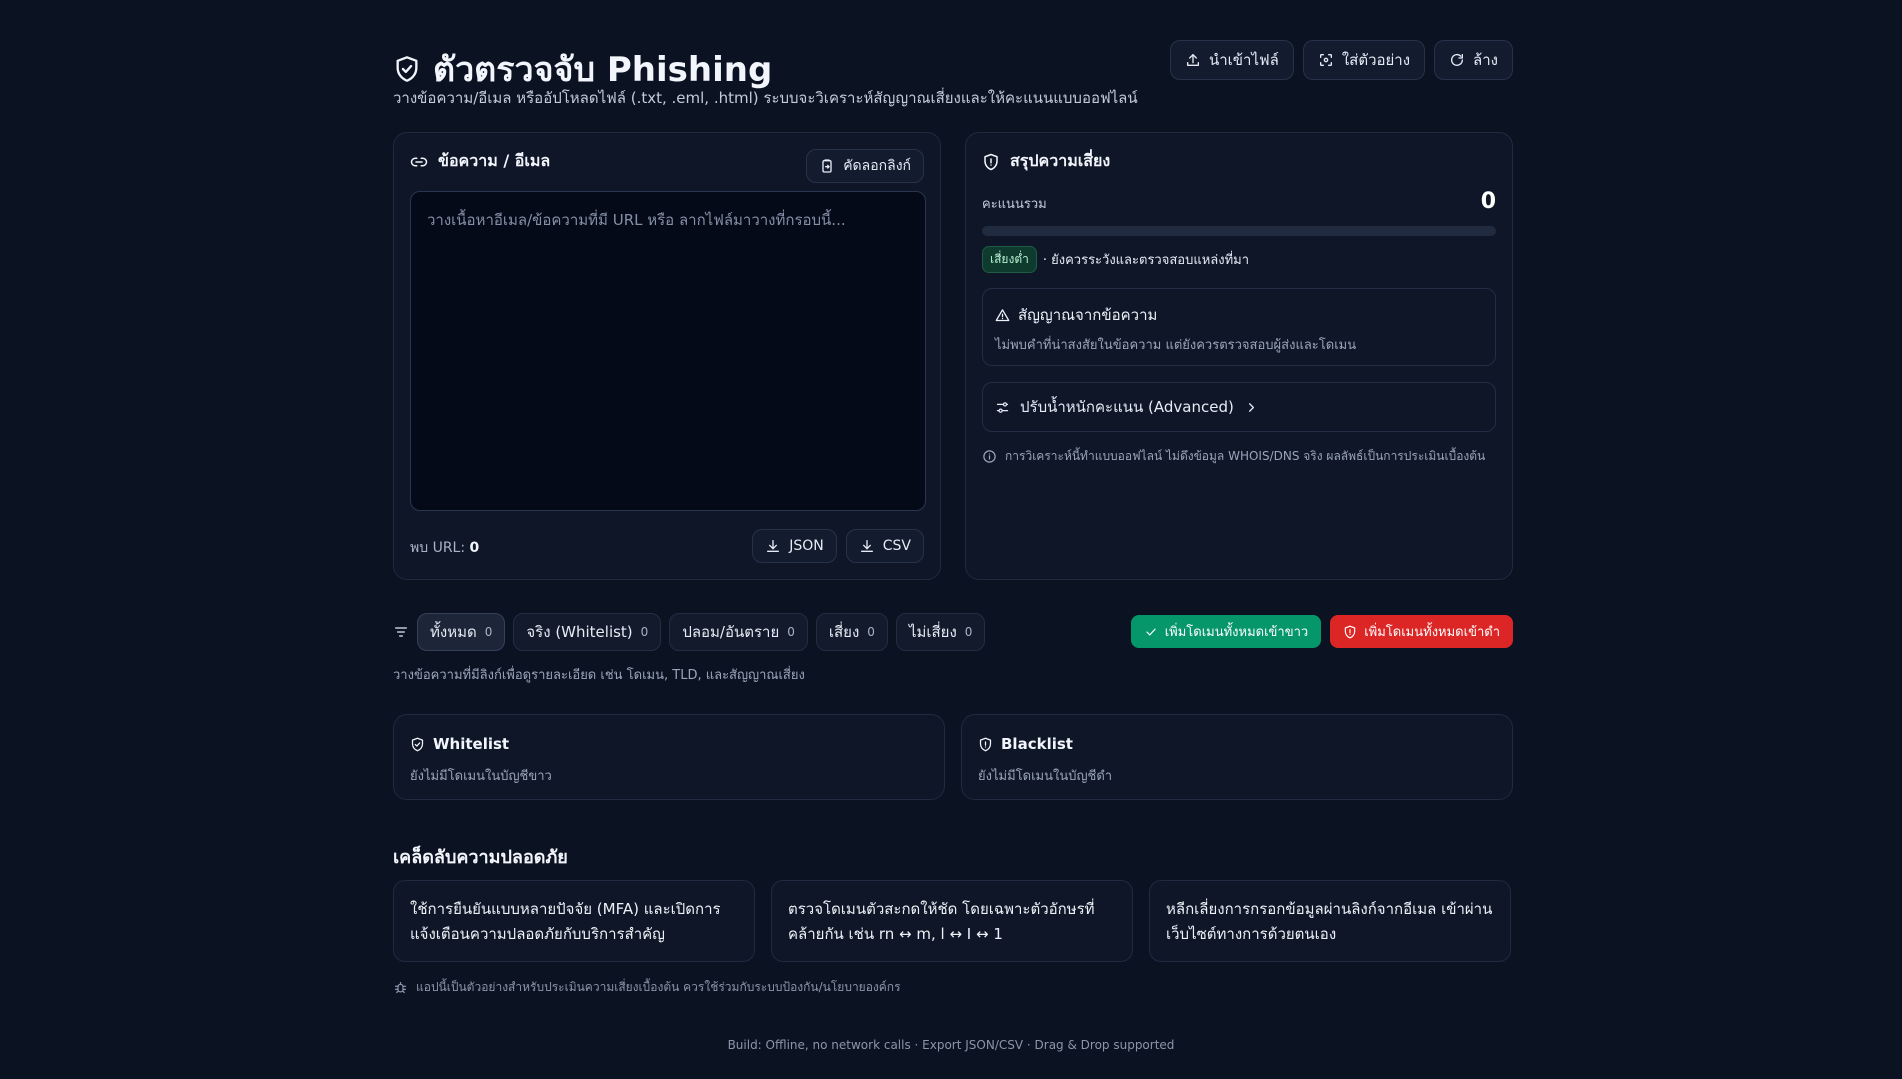 This screenshot has width=1902, height=1079. Describe the element at coordinates (1014, 204) in the screenshot. I see `total-score-label: คะแนนรวม` at that location.